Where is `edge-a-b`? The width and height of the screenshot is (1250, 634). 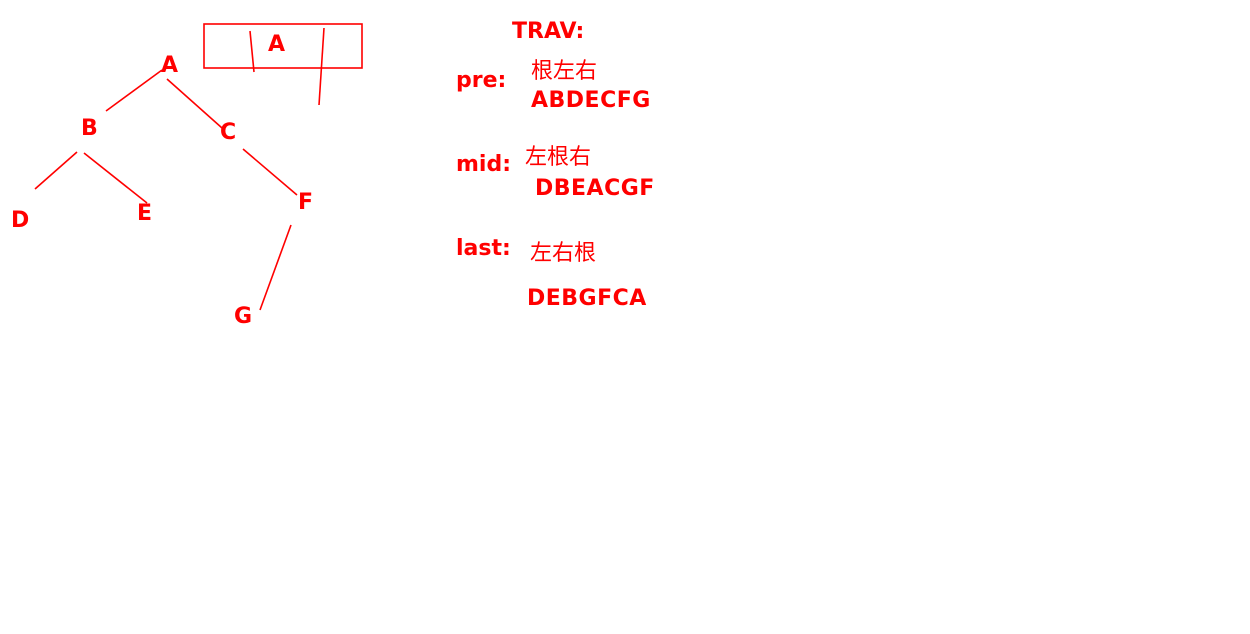
edge-a-b is located at coordinates (134, 90).